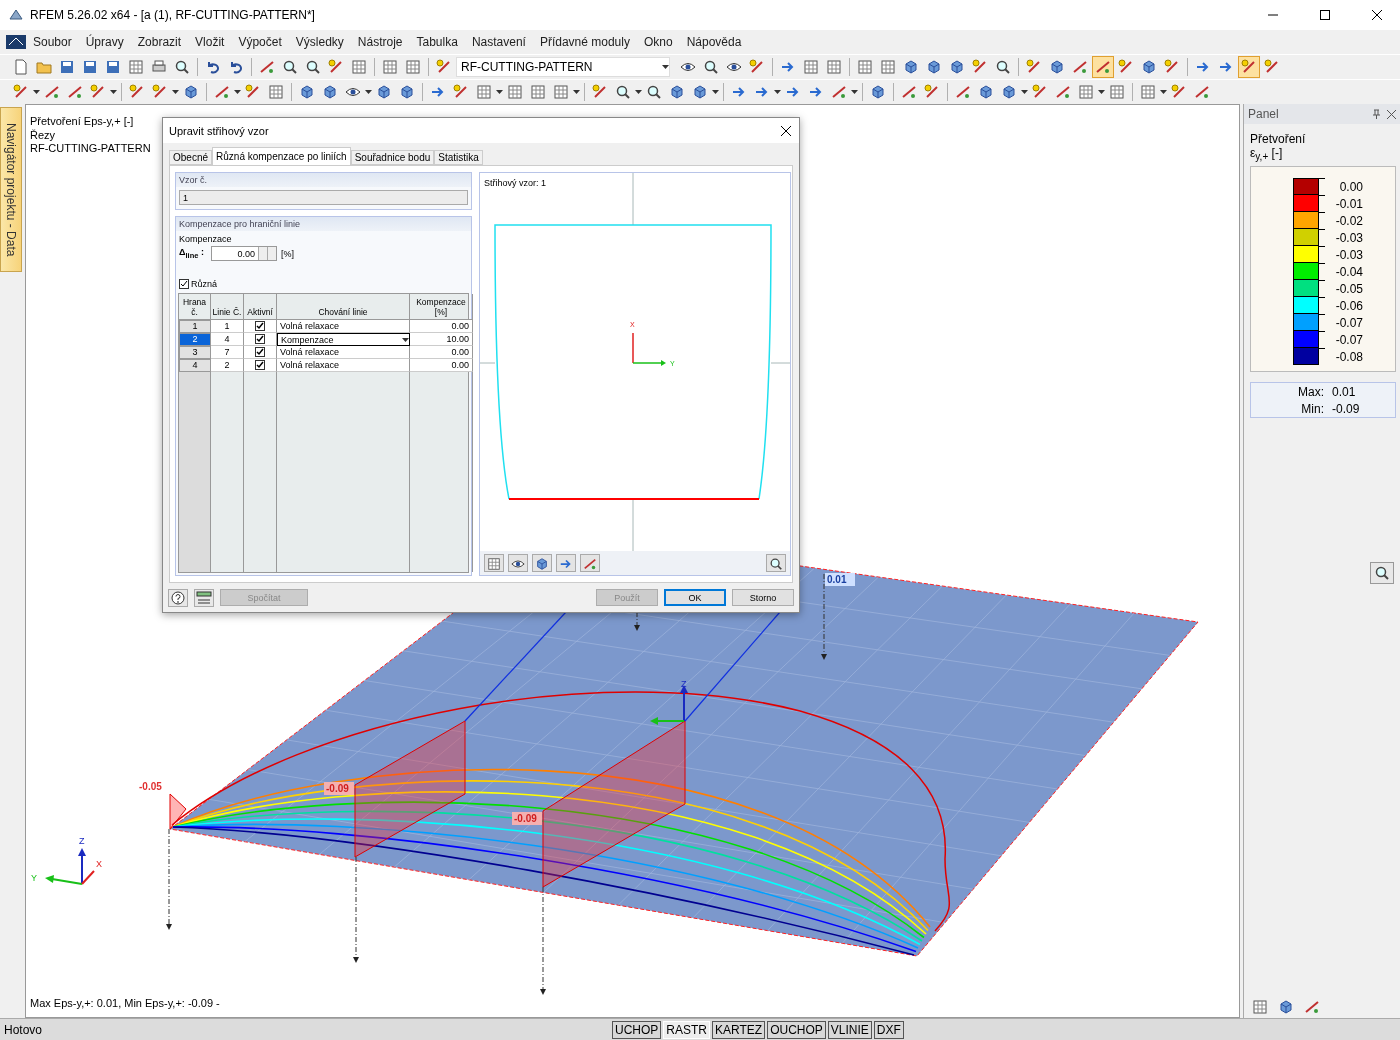 The height and width of the screenshot is (1040, 1400). Describe the element at coordinates (658, 42) in the screenshot. I see `menu-item: Okno` at that location.